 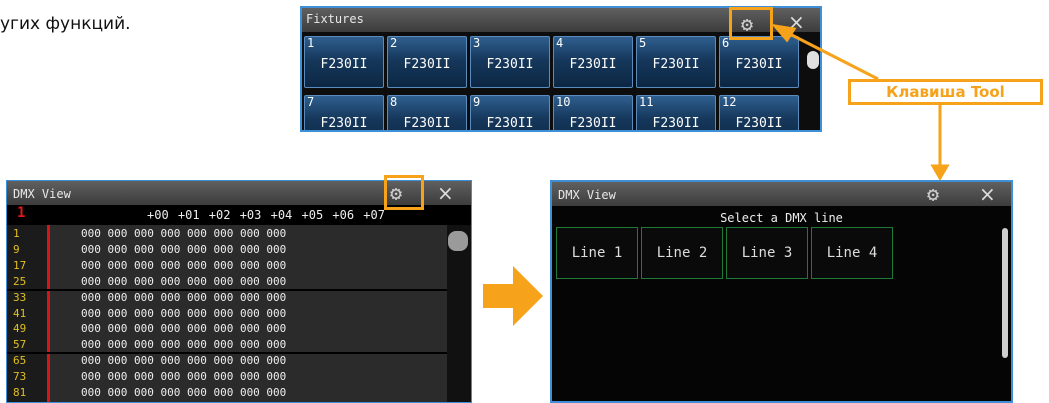 What do you see at coordinates (21, 213) in the screenshot?
I see `dmx-line-number: 1` at bounding box center [21, 213].